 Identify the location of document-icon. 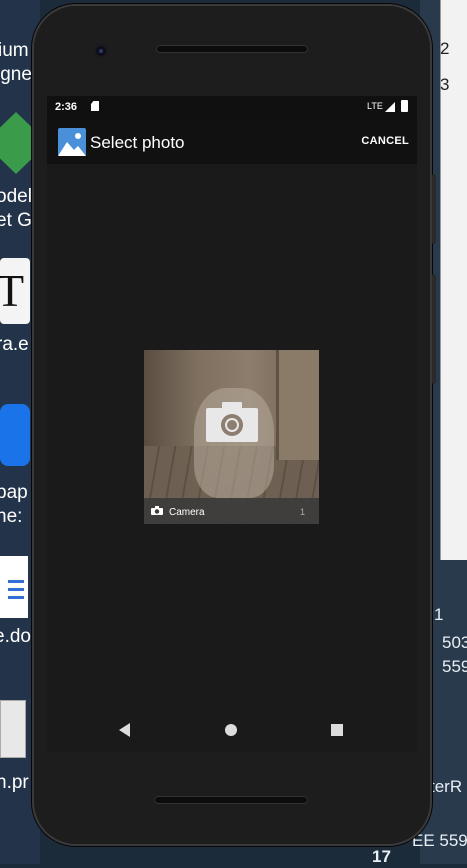
(14, 587).